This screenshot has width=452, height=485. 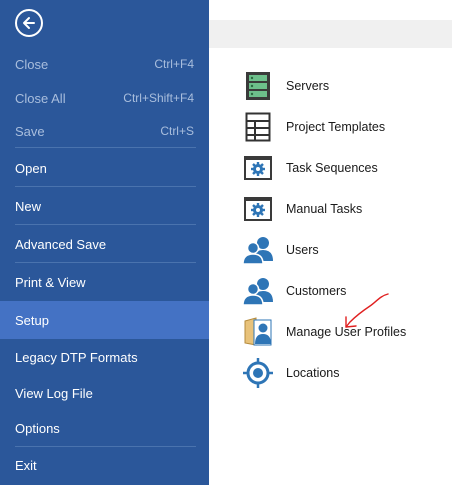 I want to click on menu-item-close-all: Close All Ctrl+Shift+F4, so click(x=104, y=98).